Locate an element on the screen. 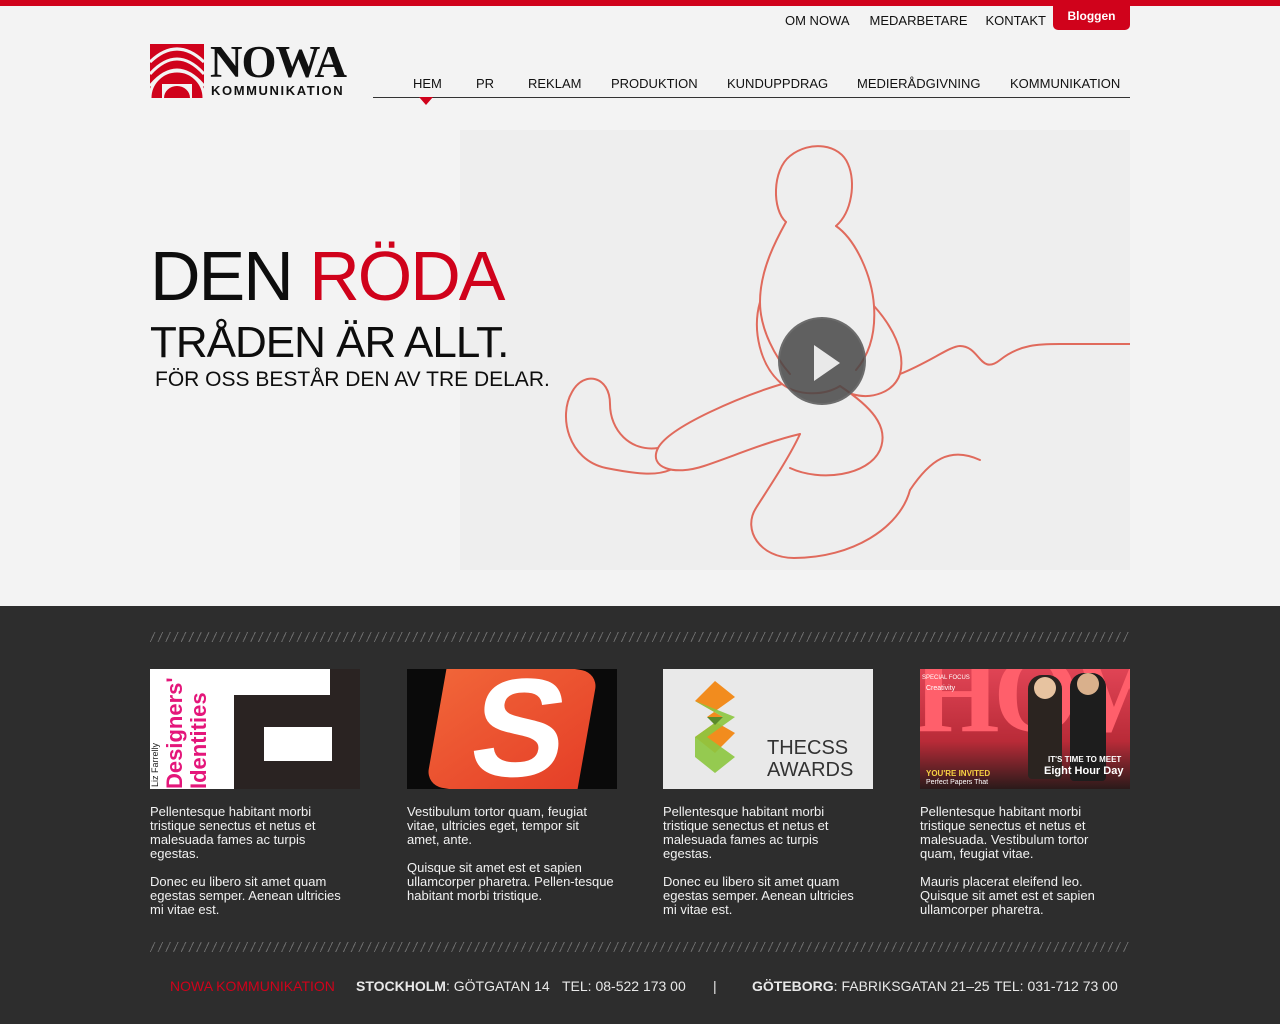 Image resolution: width=1280 pixels, height=1024 pixels. thumb-window is located at coordinates (298, 744).